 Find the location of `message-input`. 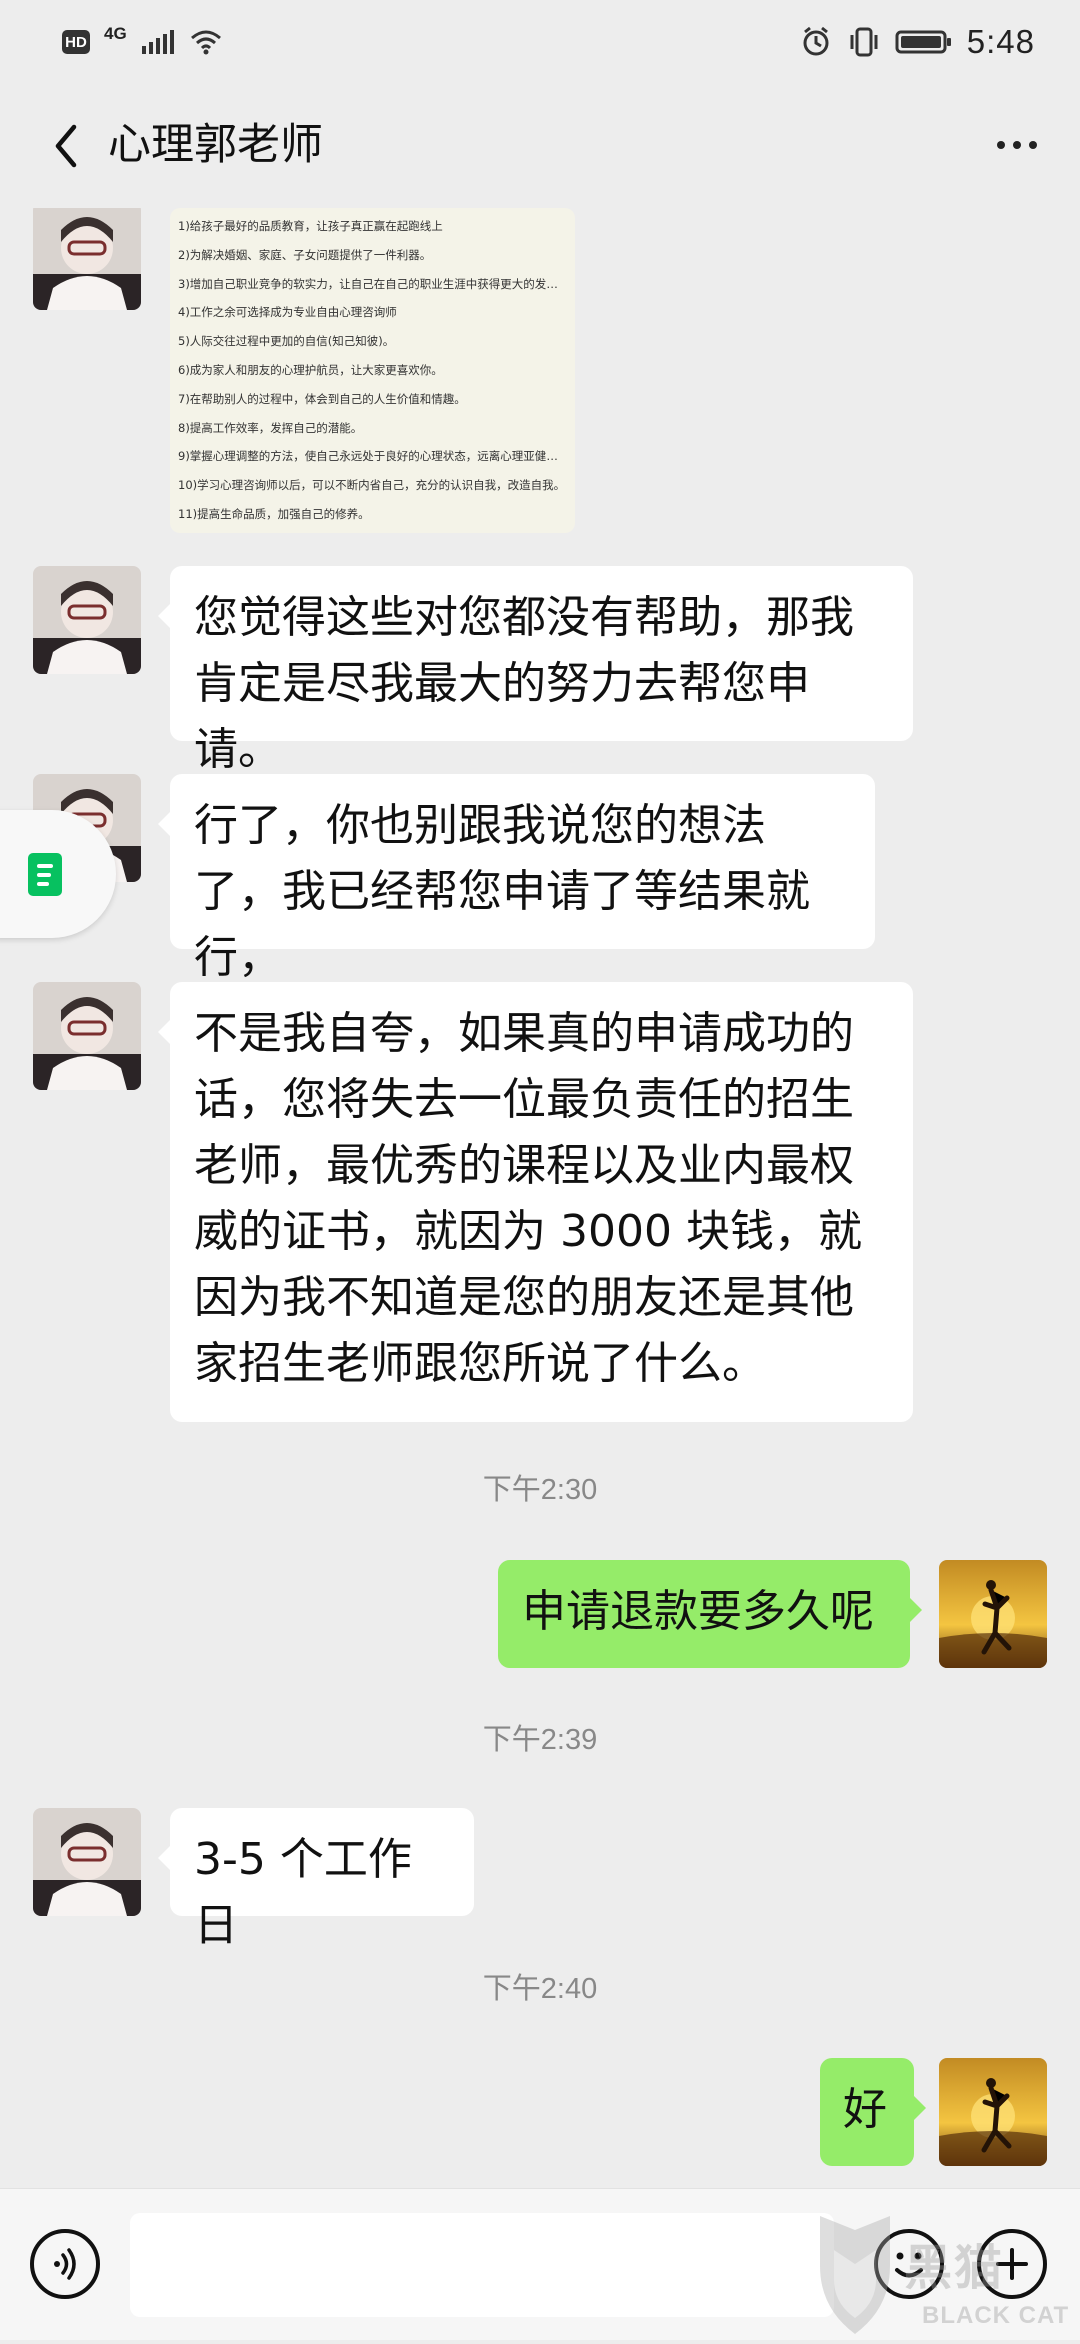

message-input is located at coordinates (482, 2265).